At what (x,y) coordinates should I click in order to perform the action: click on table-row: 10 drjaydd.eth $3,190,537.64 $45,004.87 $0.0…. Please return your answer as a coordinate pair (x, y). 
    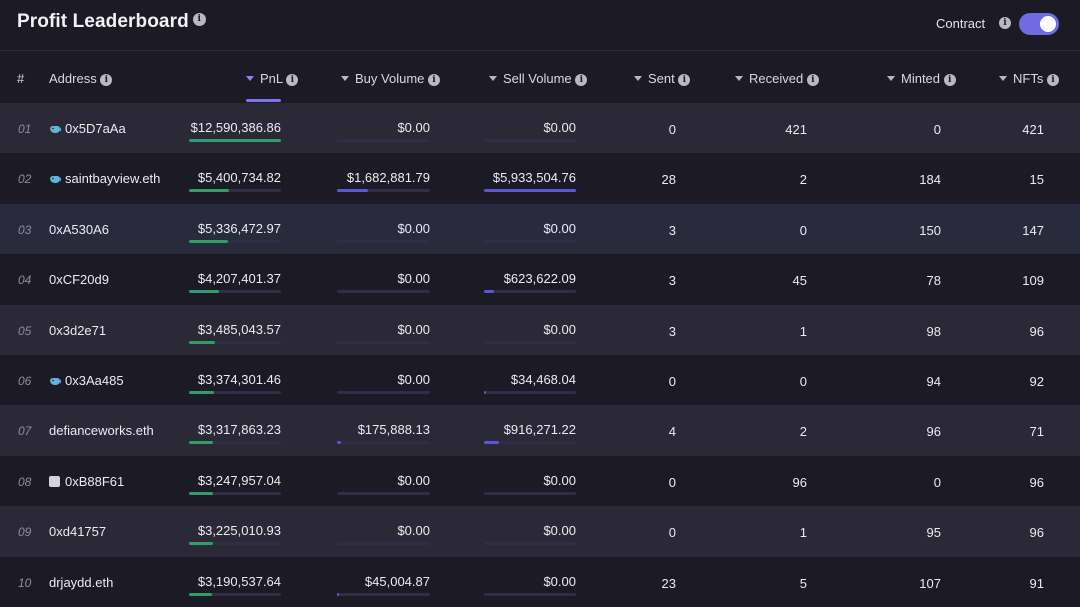
    Looking at the image, I should click on (540, 581).